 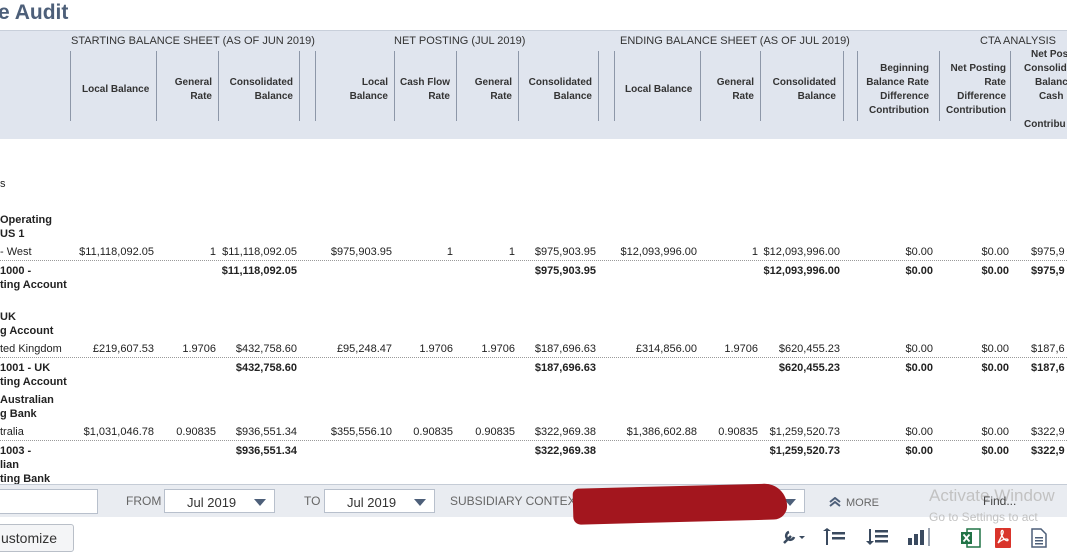 I want to click on total-net-consolidated: $322,969.38, so click(x=565, y=451).